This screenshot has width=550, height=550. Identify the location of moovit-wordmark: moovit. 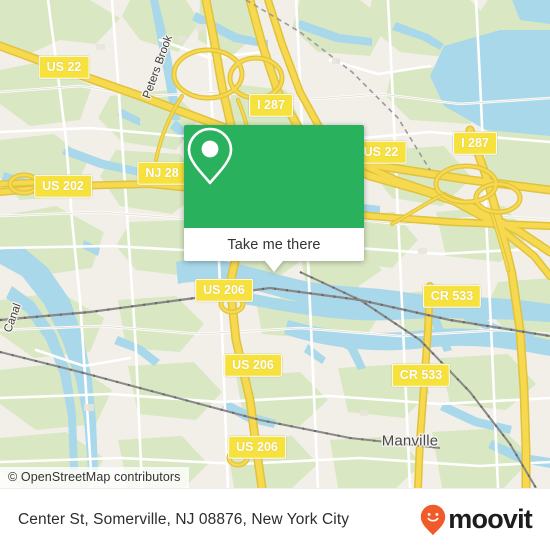
(490, 519).